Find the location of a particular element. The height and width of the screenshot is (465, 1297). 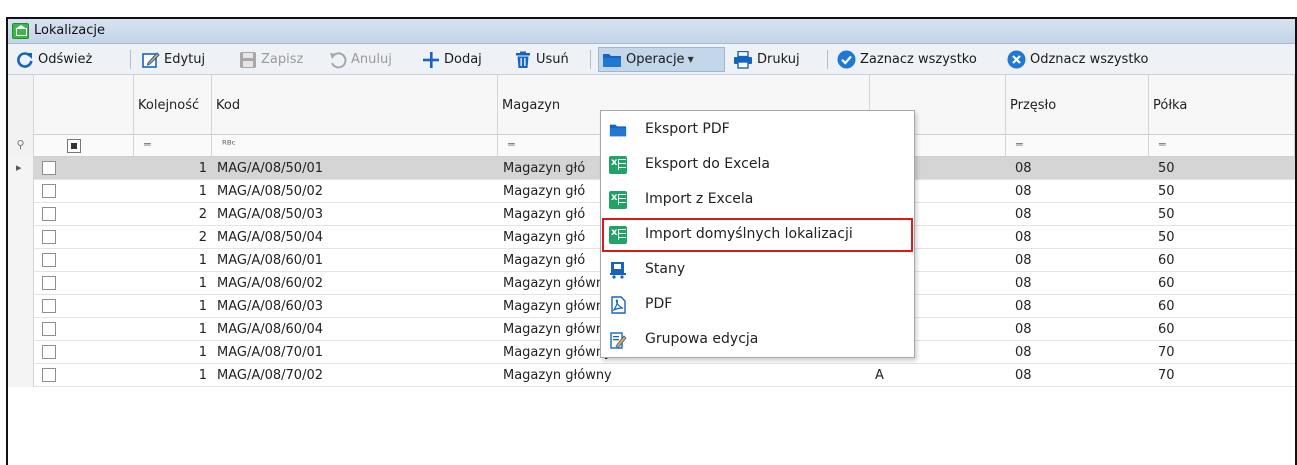

column-header-checkbox is located at coordinates (84, 105).